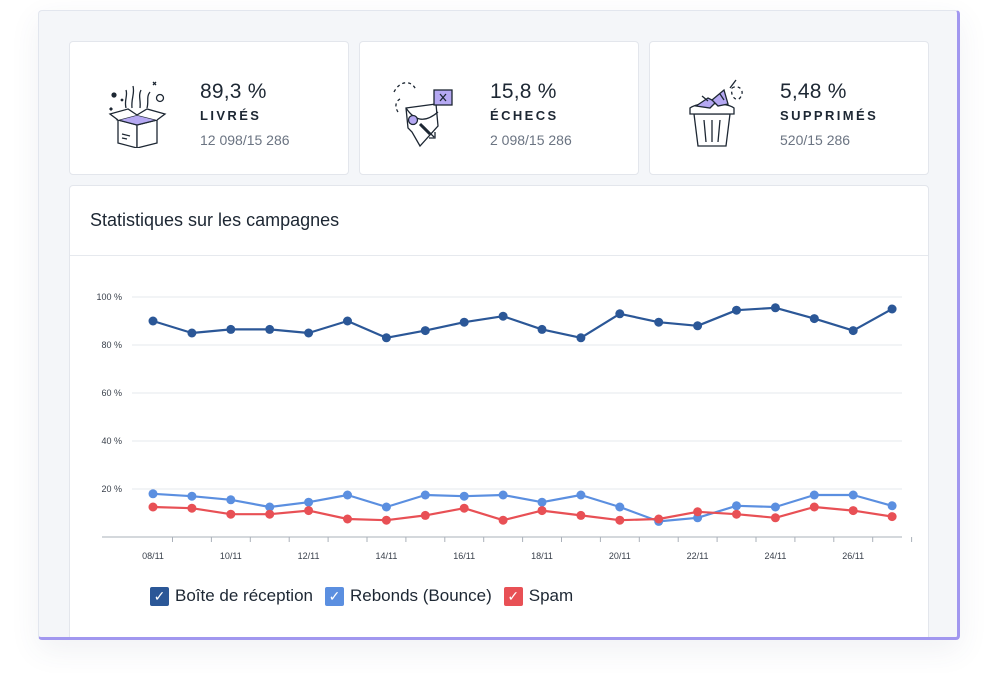  Describe the element at coordinates (231, 115) in the screenshot. I see `delivered-label: LIVRÉS` at that location.